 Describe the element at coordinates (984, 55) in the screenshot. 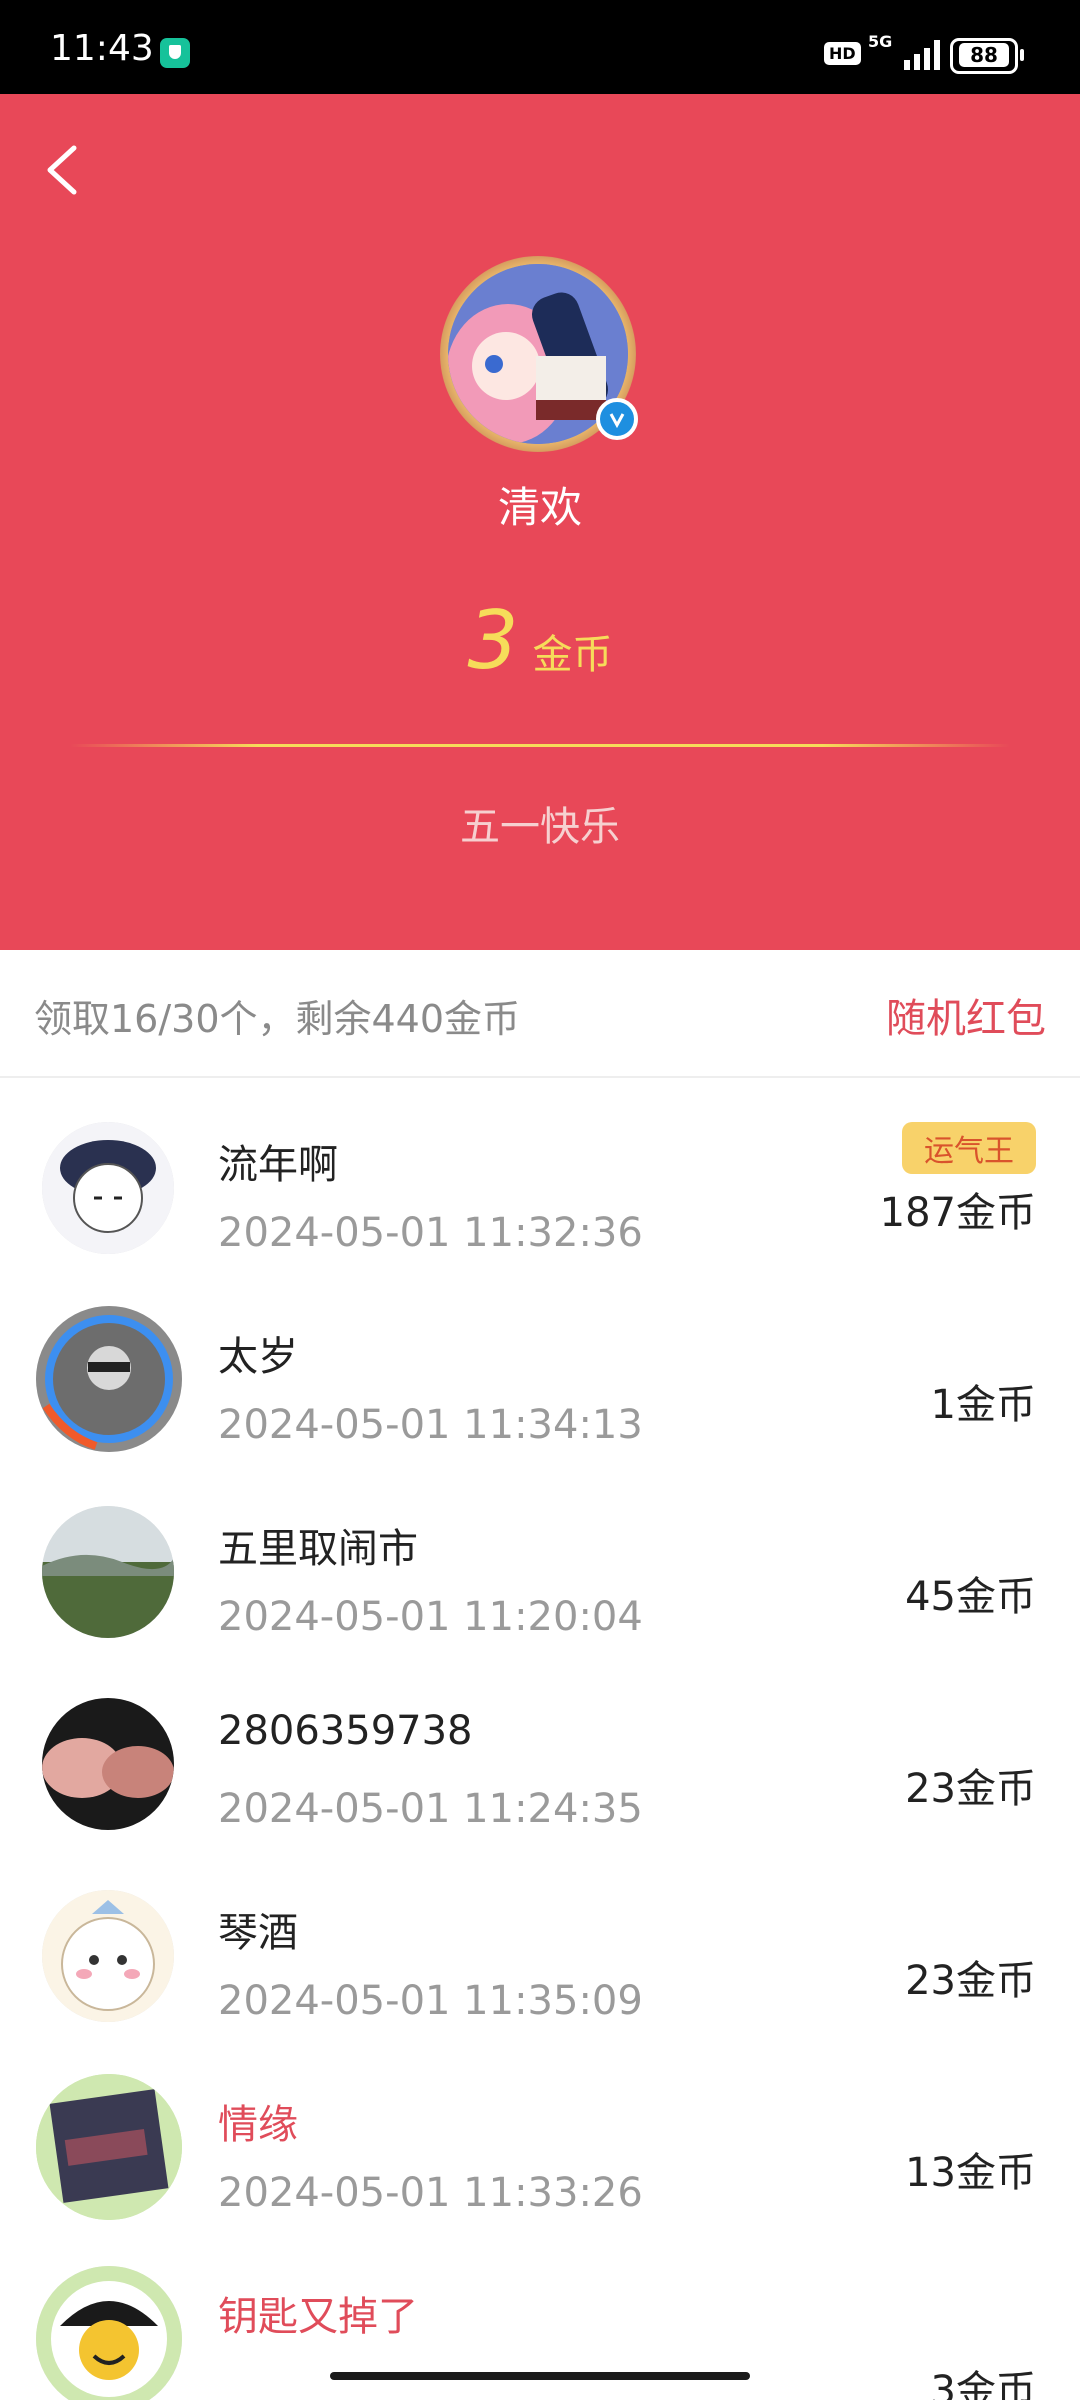

I see `battery-level: 88` at that location.